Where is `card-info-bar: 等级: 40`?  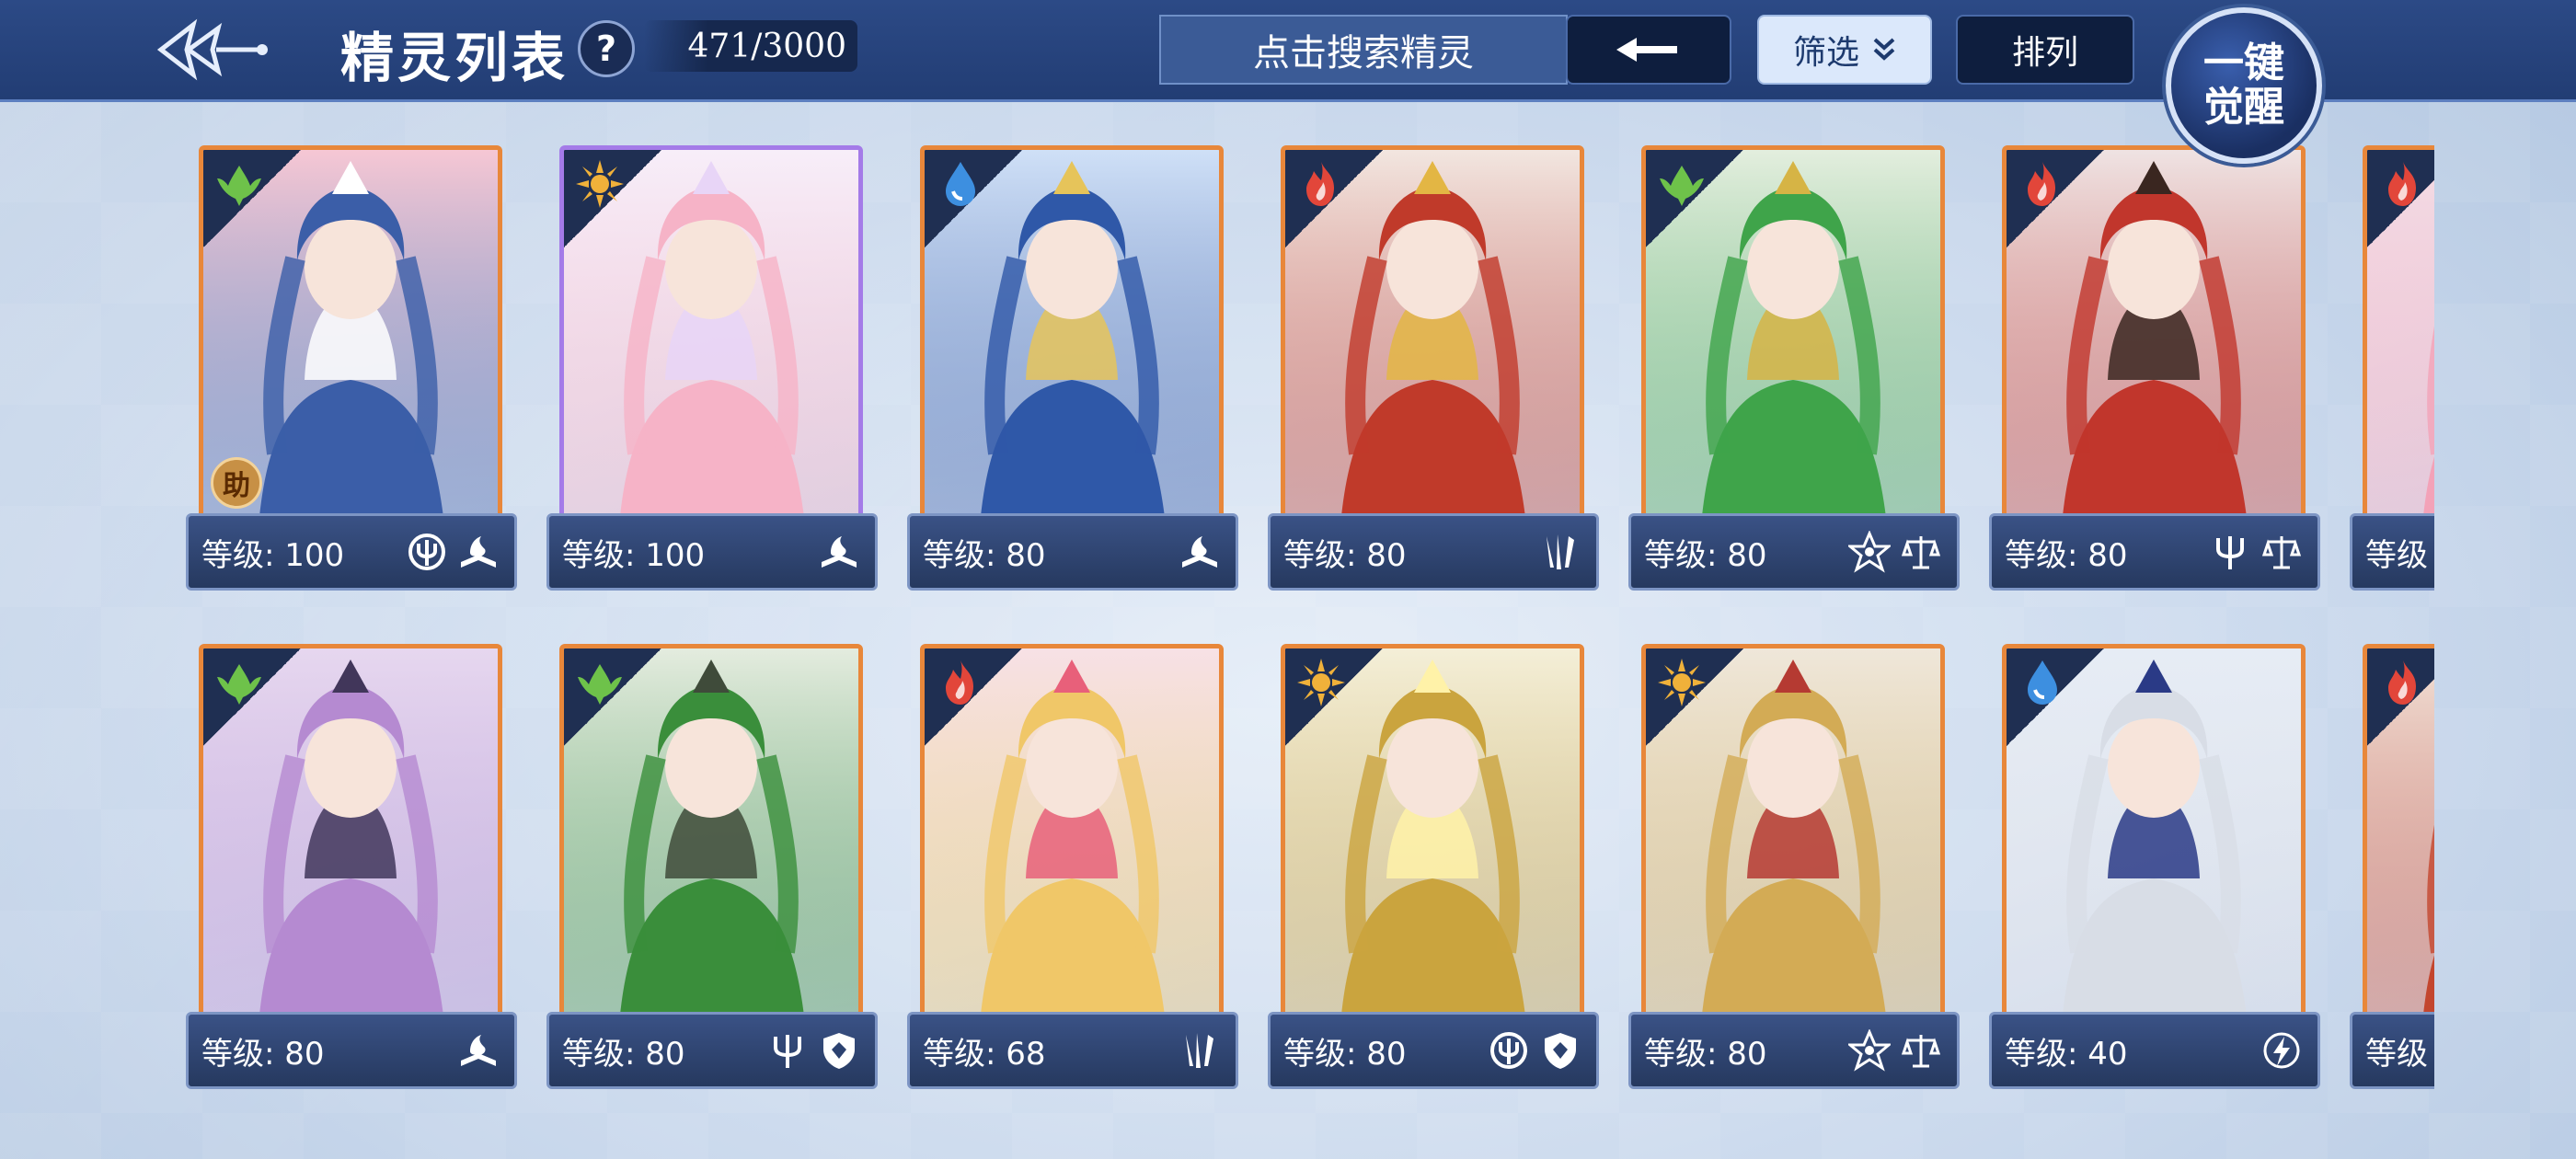
card-info-bar: 等级: 40 is located at coordinates (2154, 1050).